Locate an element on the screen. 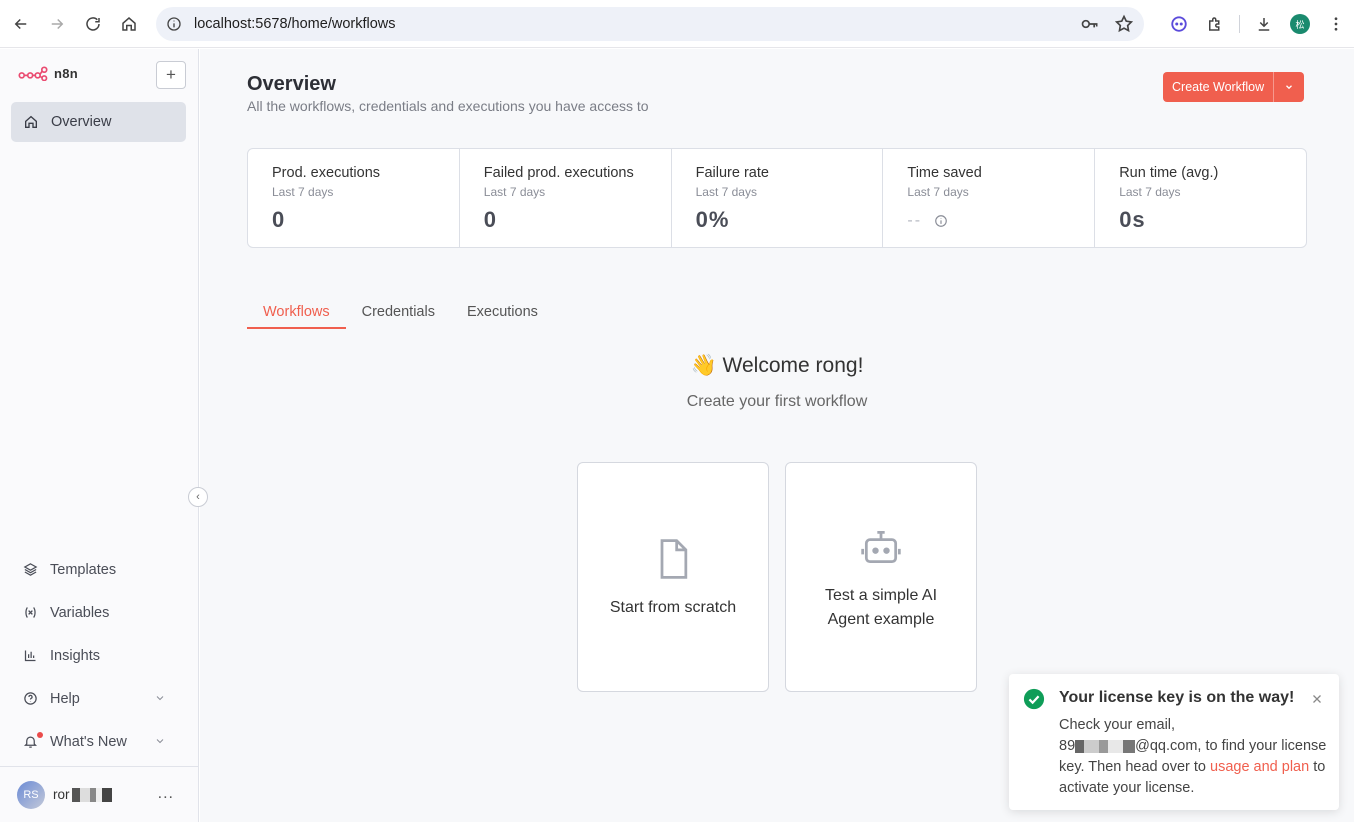 This screenshot has width=1354, height=822. extensions-button is located at coordinates (1215, 24).